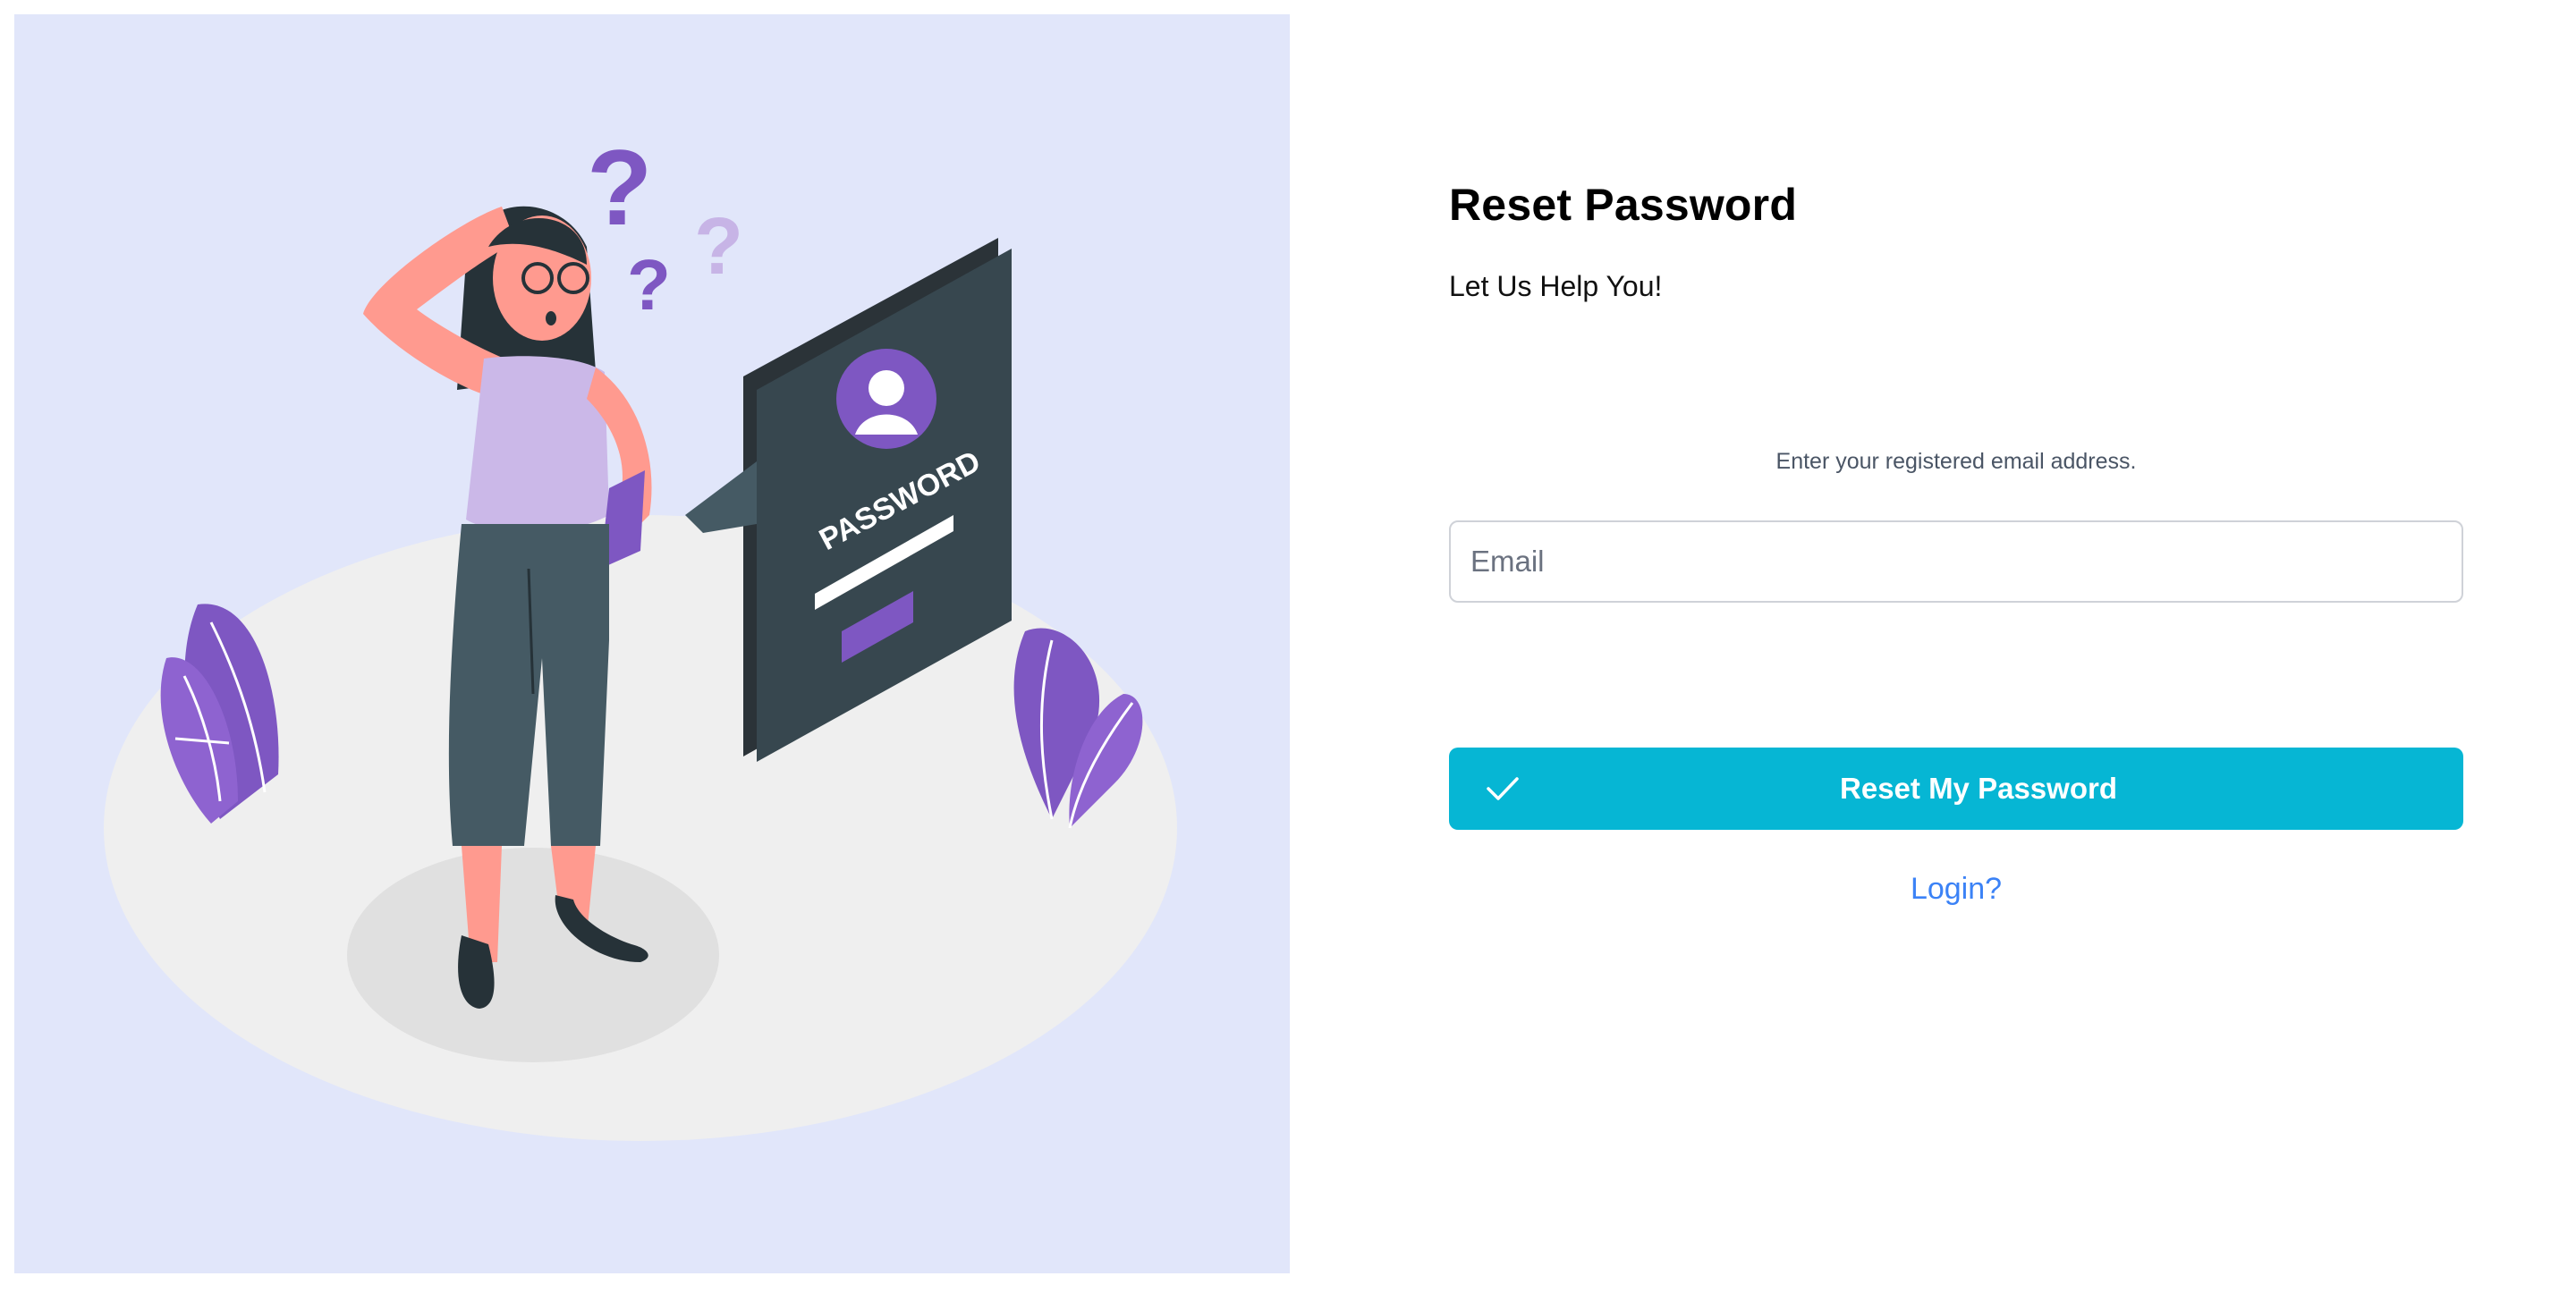  What do you see at coordinates (1503, 789) in the screenshot?
I see `check-icon` at bounding box center [1503, 789].